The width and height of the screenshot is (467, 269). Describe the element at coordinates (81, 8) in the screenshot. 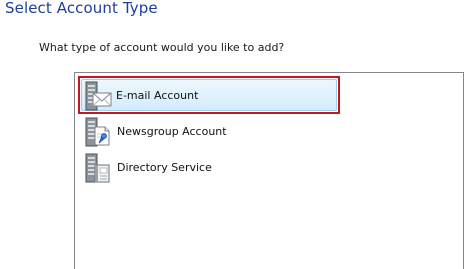

I see `page-title: Select Account Type` at that location.